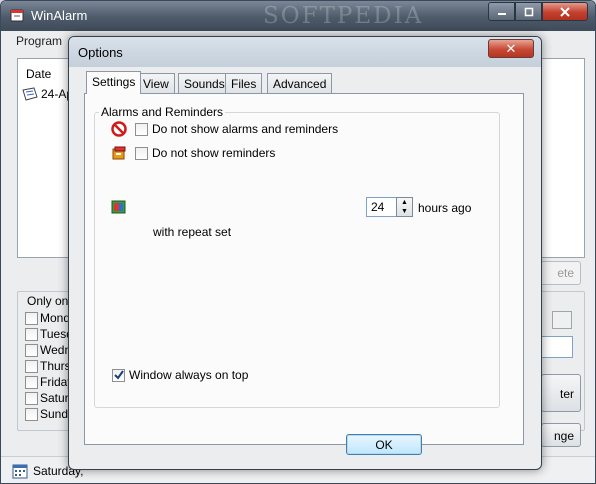  I want to click on option-no-reminders: Do not show reminders, so click(193, 153).